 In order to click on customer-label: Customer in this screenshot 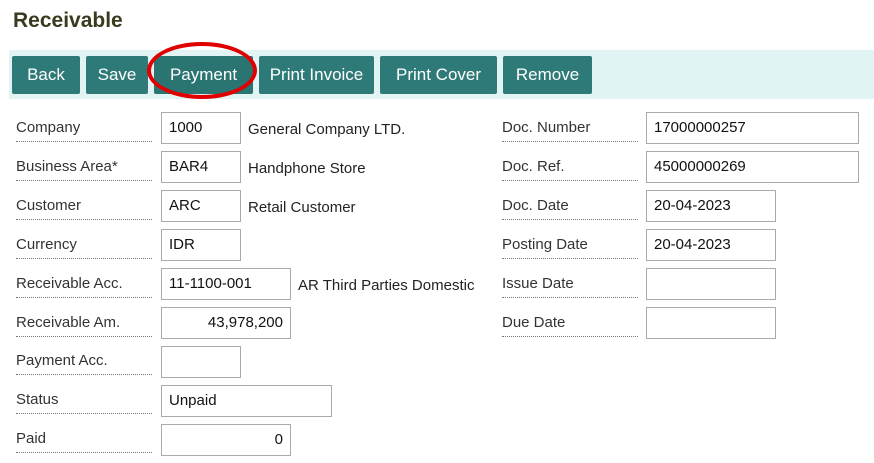, I will do `click(84, 208)`.